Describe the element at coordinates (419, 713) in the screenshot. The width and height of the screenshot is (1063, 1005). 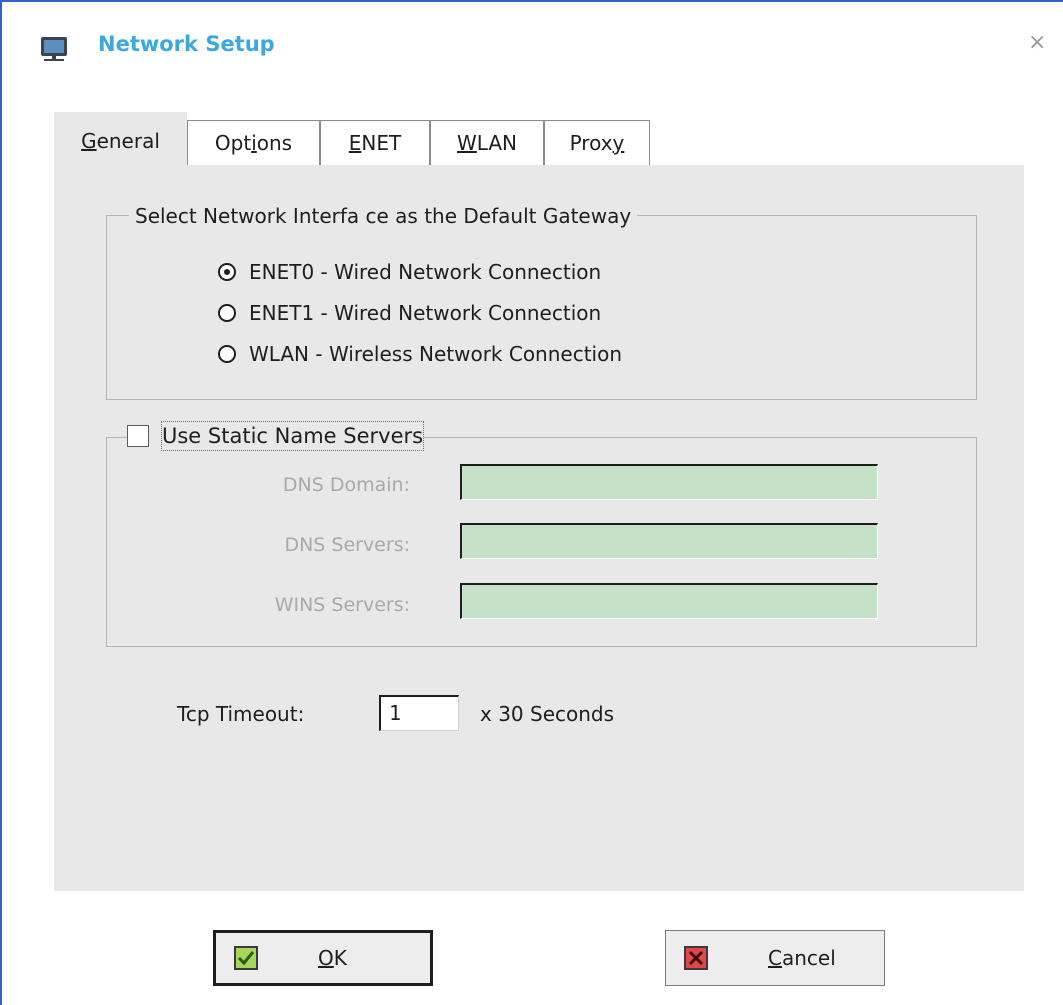
I see `tcp-timeout-input: 1` at that location.